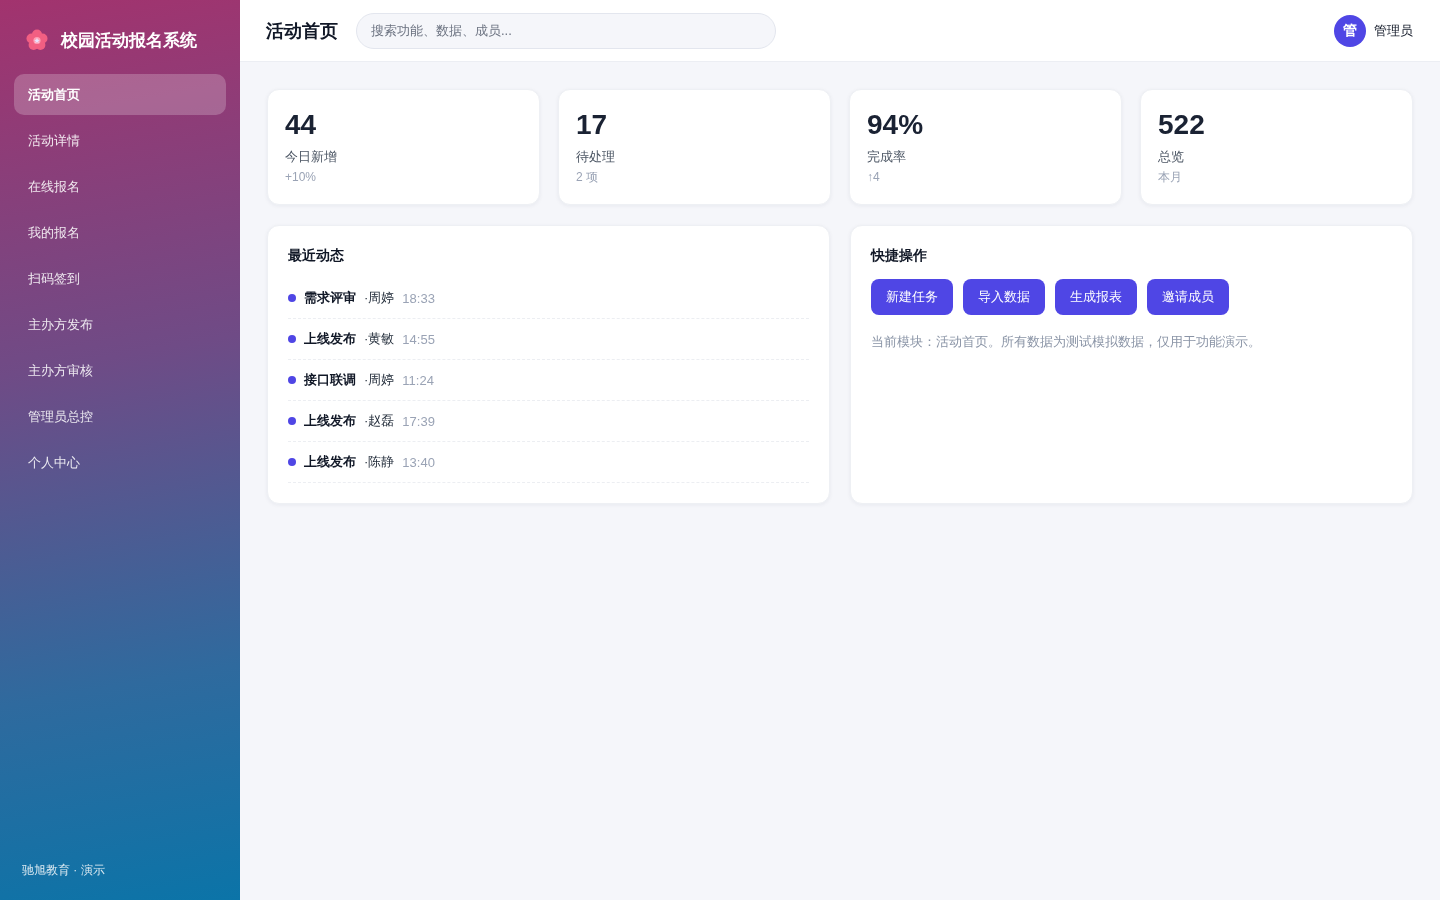  What do you see at coordinates (120, 140) in the screenshot?
I see `sidebar-item: 活动详情` at bounding box center [120, 140].